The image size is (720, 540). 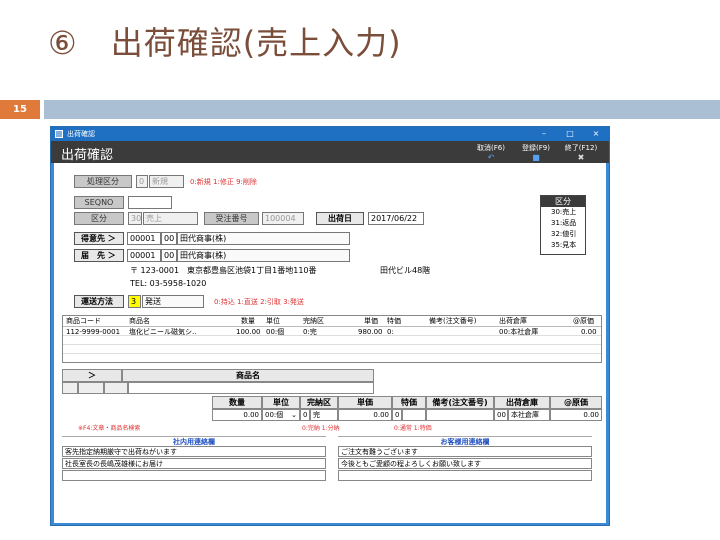 I want to click on save-icon: ■, so click(x=536, y=157).